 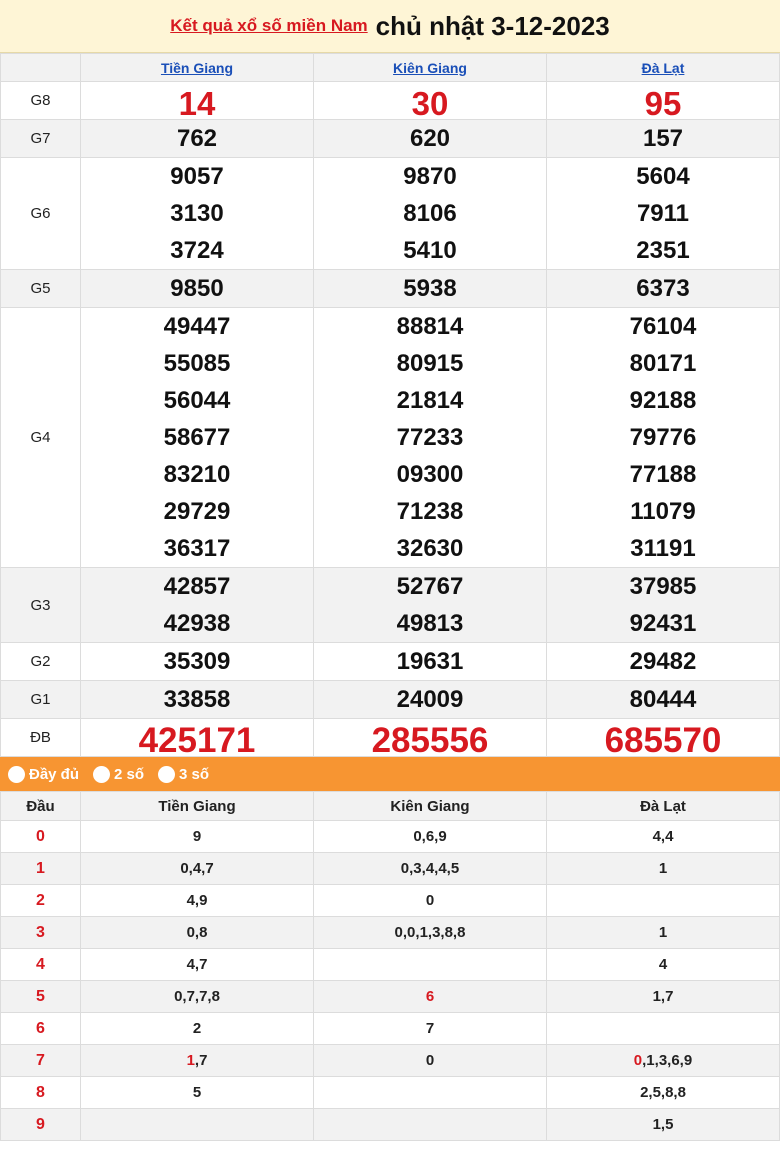 I want to click on loto-tail-cell: 0,1,3,6,9, so click(x=663, y=1060).